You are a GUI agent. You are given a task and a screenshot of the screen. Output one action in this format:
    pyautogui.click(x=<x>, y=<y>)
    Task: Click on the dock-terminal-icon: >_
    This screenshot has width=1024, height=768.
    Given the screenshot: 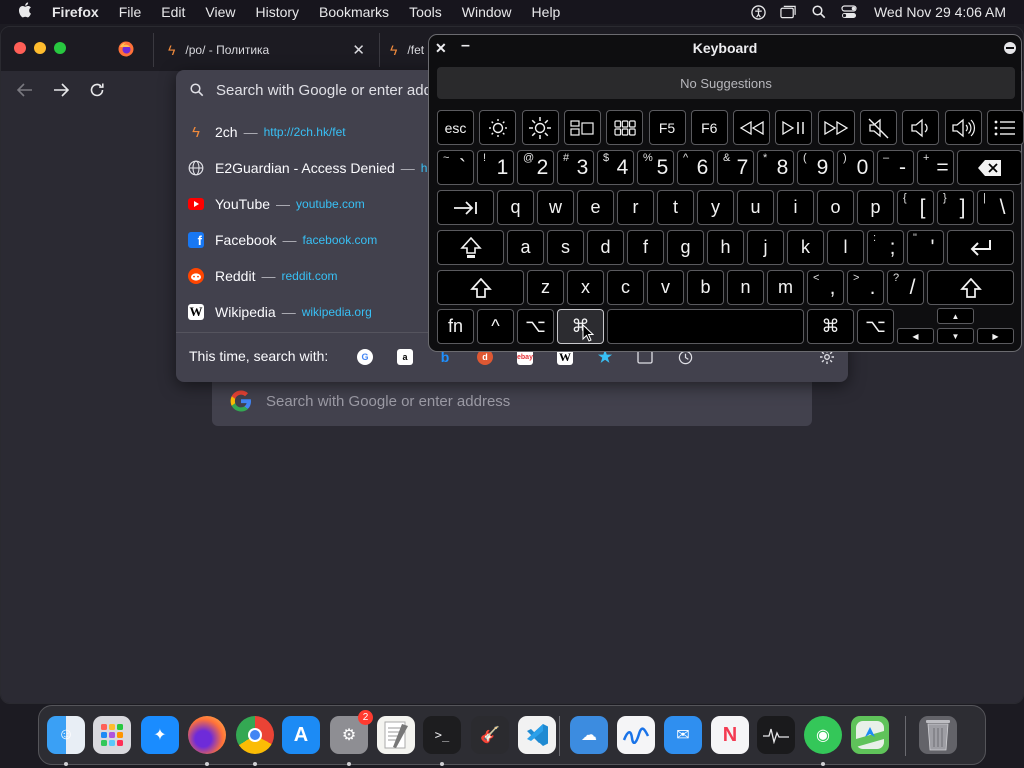 What is the action you would take?
    pyautogui.click(x=442, y=735)
    